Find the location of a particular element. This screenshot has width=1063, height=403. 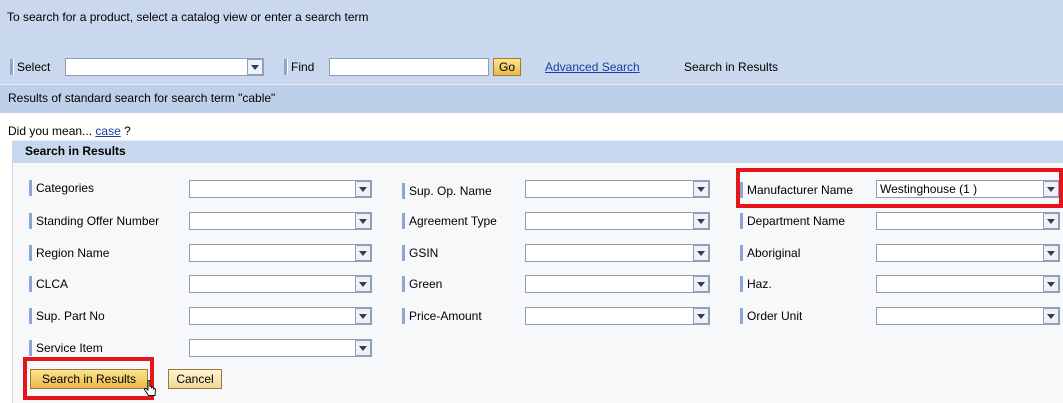

filter-label-agreement-type: Agreement Type is located at coordinates (453, 221).